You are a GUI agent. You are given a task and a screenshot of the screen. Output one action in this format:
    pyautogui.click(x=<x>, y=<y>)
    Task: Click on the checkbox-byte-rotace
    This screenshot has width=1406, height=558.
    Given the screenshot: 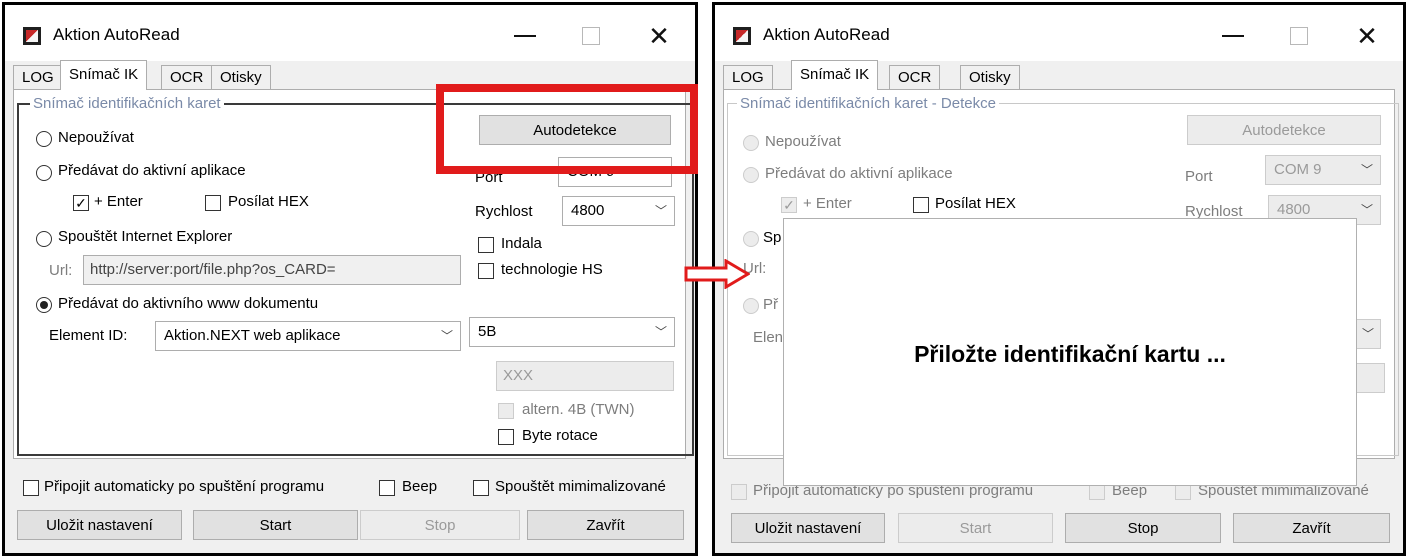 What is the action you would take?
    pyautogui.click(x=506, y=437)
    